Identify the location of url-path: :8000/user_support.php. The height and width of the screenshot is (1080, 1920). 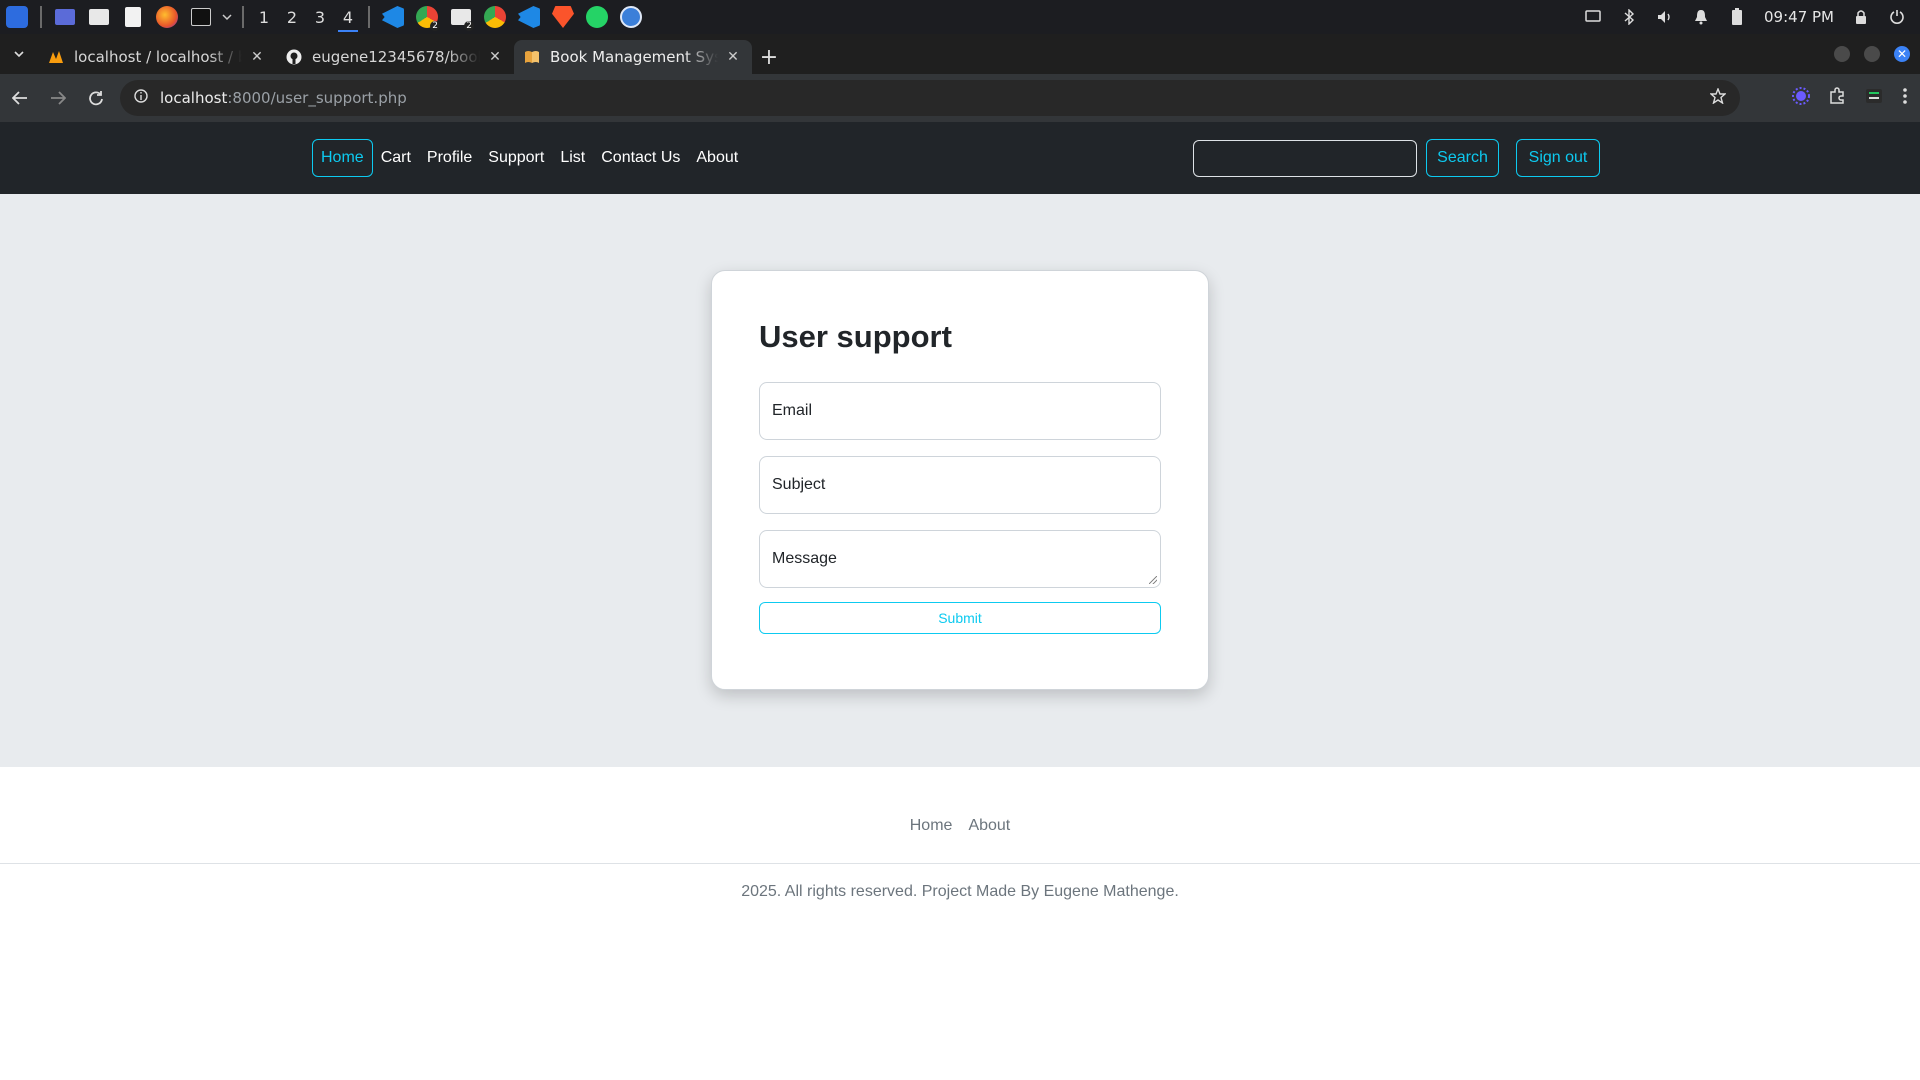
(317, 98).